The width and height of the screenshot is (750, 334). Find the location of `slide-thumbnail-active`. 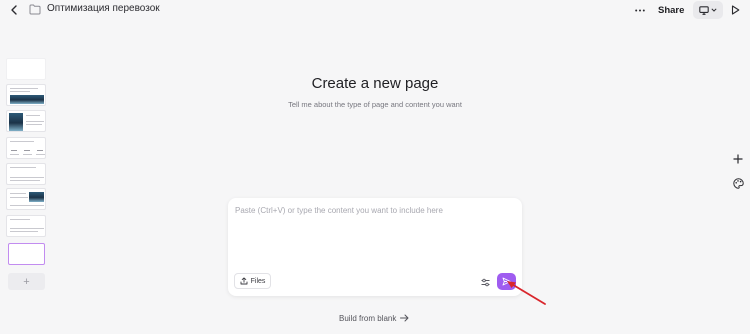

slide-thumbnail-active is located at coordinates (26, 254).